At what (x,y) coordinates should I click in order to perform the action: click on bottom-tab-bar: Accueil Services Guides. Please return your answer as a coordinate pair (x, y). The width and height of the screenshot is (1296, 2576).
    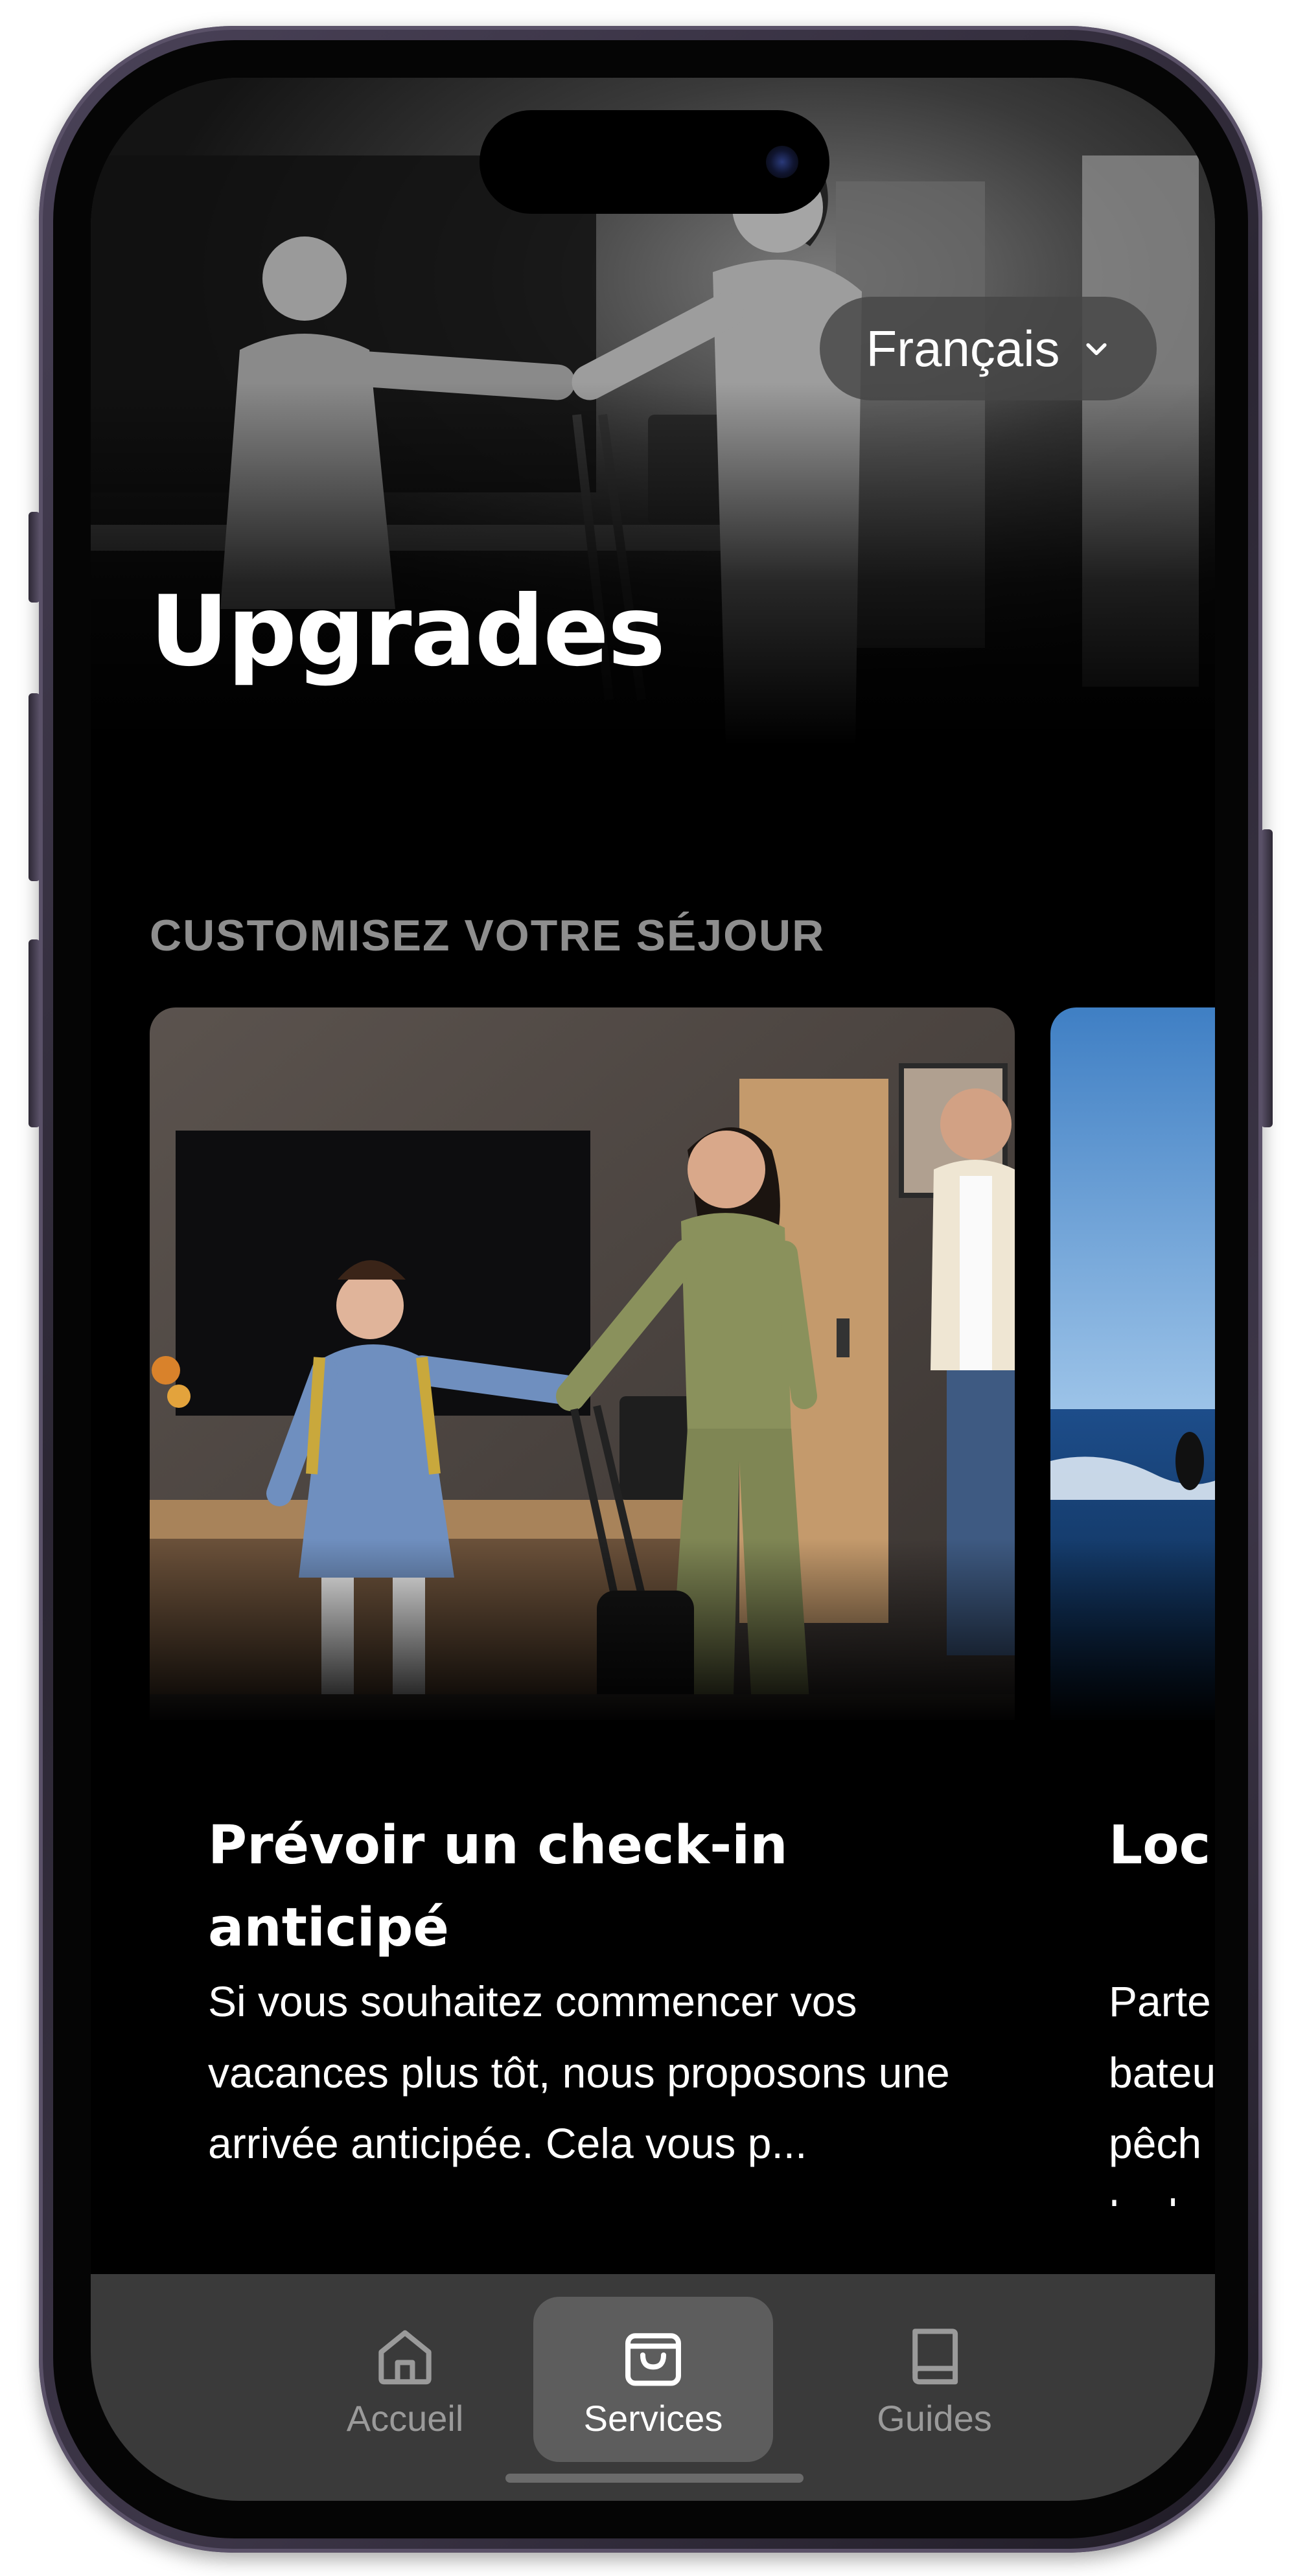
    Looking at the image, I should click on (653, 2387).